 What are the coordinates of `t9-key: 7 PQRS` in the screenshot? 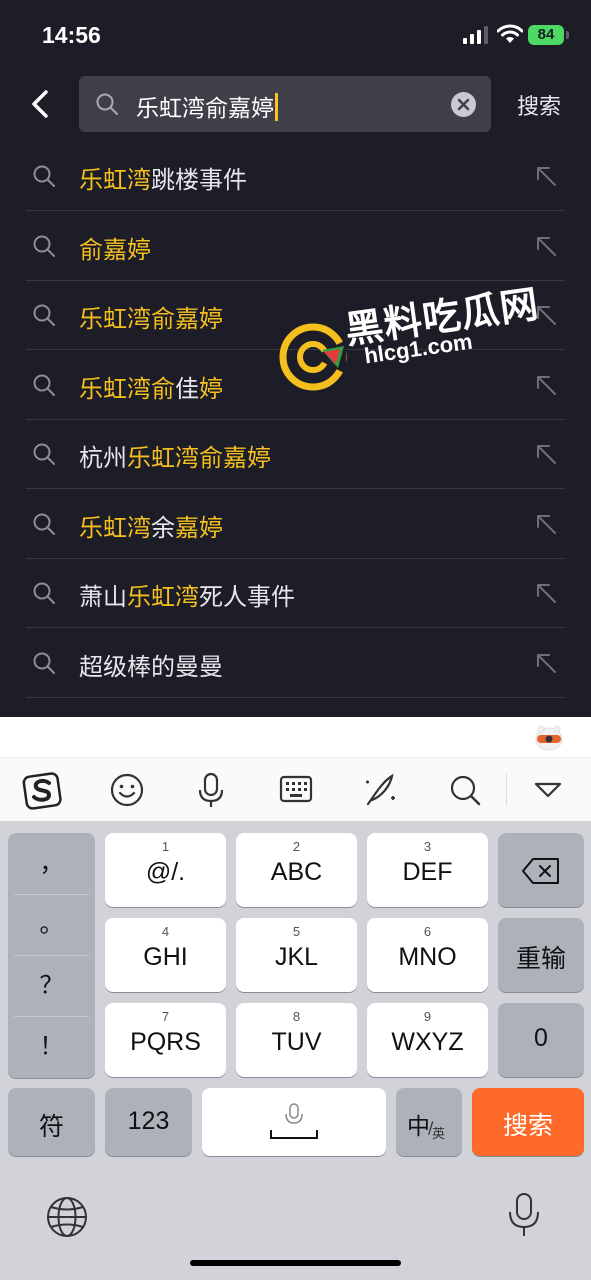 It's located at (165, 1040).